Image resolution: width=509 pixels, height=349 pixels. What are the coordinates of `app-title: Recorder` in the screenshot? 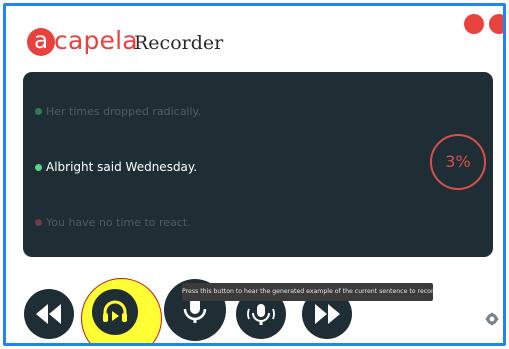 It's located at (179, 43).